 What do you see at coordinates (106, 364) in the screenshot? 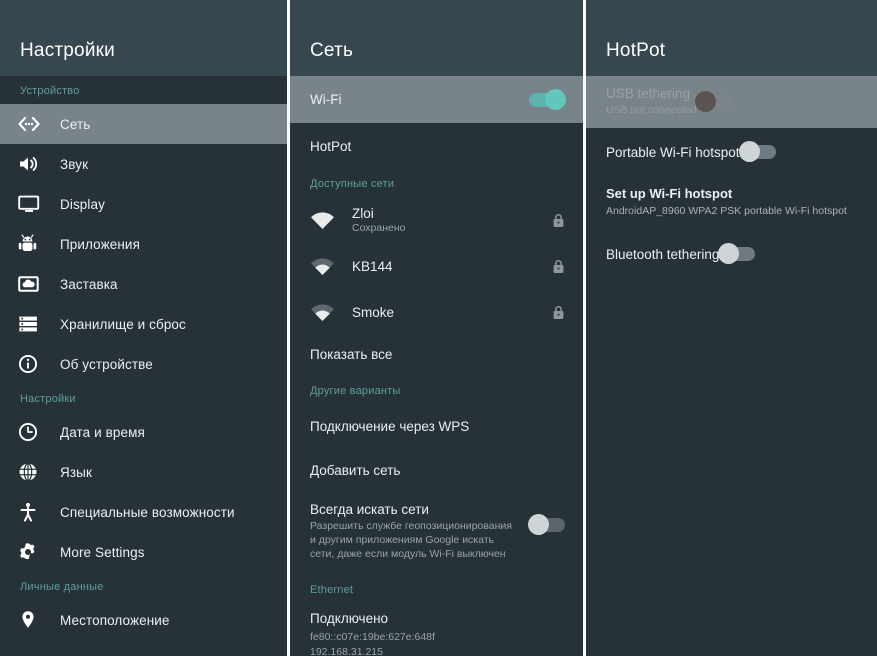
I see `sidebar-item-label: Об устройстве` at bounding box center [106, 364].